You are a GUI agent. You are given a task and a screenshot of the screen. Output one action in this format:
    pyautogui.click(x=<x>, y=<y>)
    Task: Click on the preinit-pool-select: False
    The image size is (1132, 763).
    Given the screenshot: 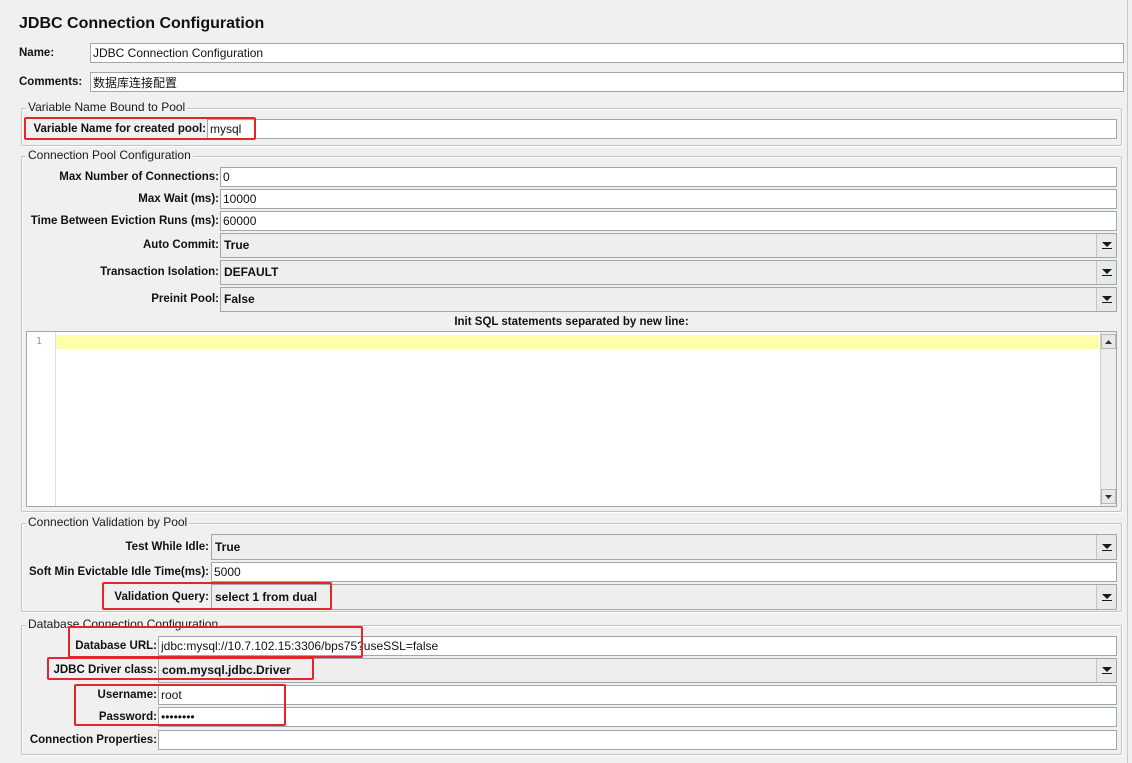 What is the action you would take?
    pyautogui.click(x=668, y=299)
    